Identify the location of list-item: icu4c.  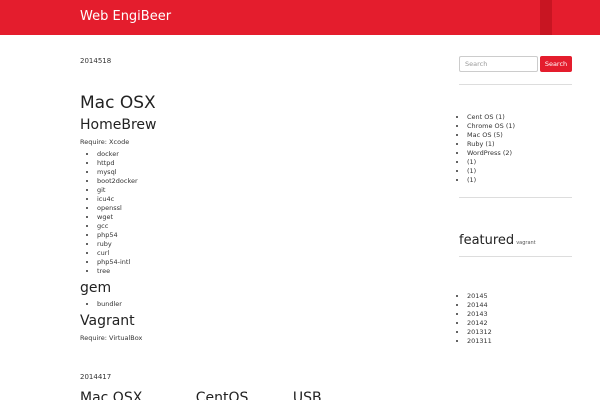
(253, 199).